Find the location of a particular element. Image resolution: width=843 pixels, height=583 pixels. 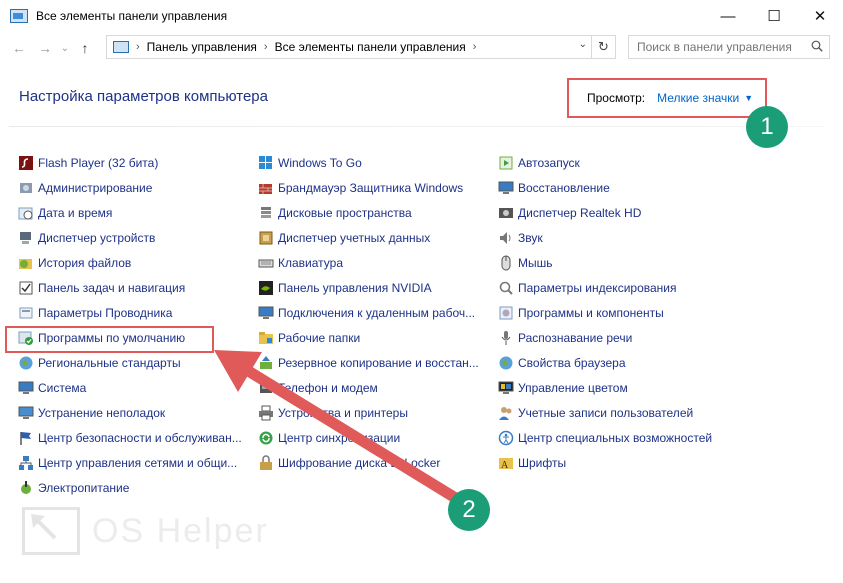

step-badge-2: 2 is located at coordinates (469, 510).